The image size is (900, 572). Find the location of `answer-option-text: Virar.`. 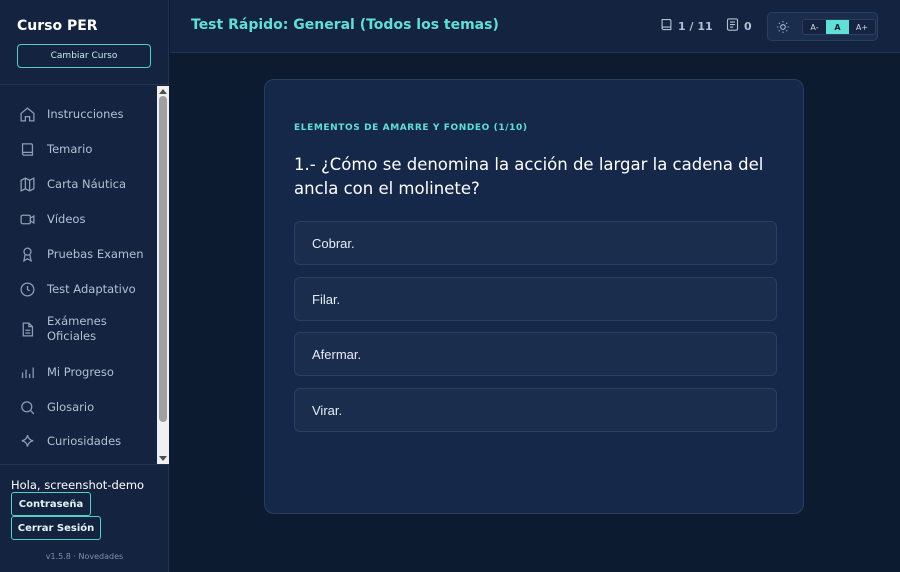

answer-option-text: Virar. is located at coordinates (327, 410).